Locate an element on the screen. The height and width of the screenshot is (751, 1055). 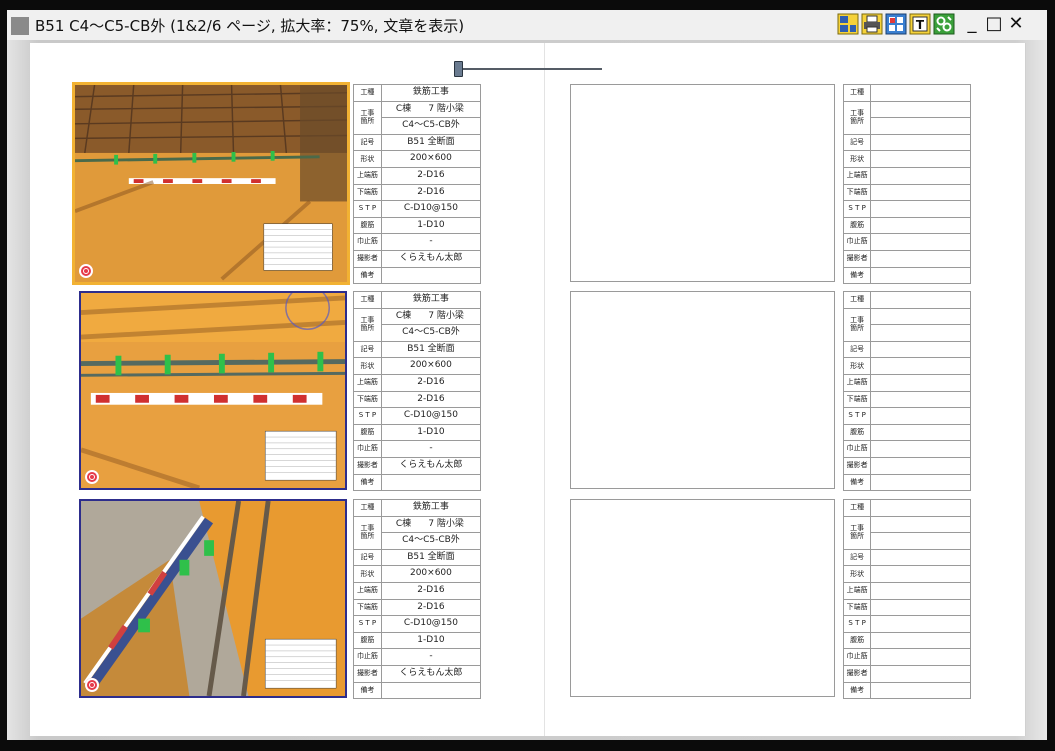
label-uwabakin: 上端筋 is located at coordinates (857, 382).